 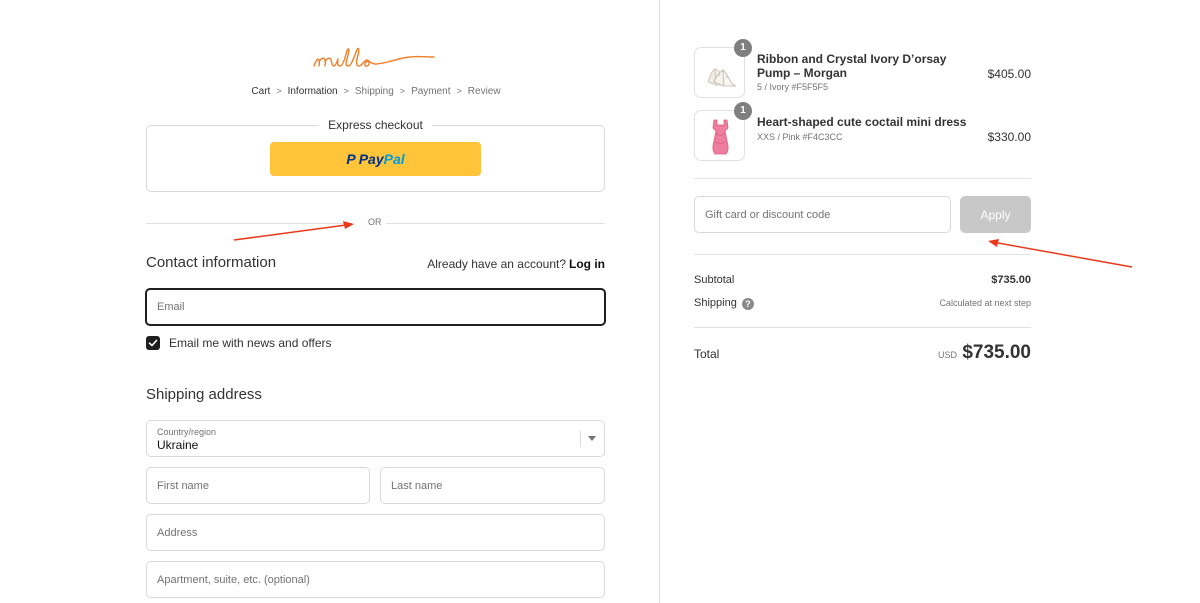 What do you see at coordinates (793, 87) in the screenshot?
I see `item-variant: 5 / Ivory #F5F5F5` at bounding box center [793, 87].